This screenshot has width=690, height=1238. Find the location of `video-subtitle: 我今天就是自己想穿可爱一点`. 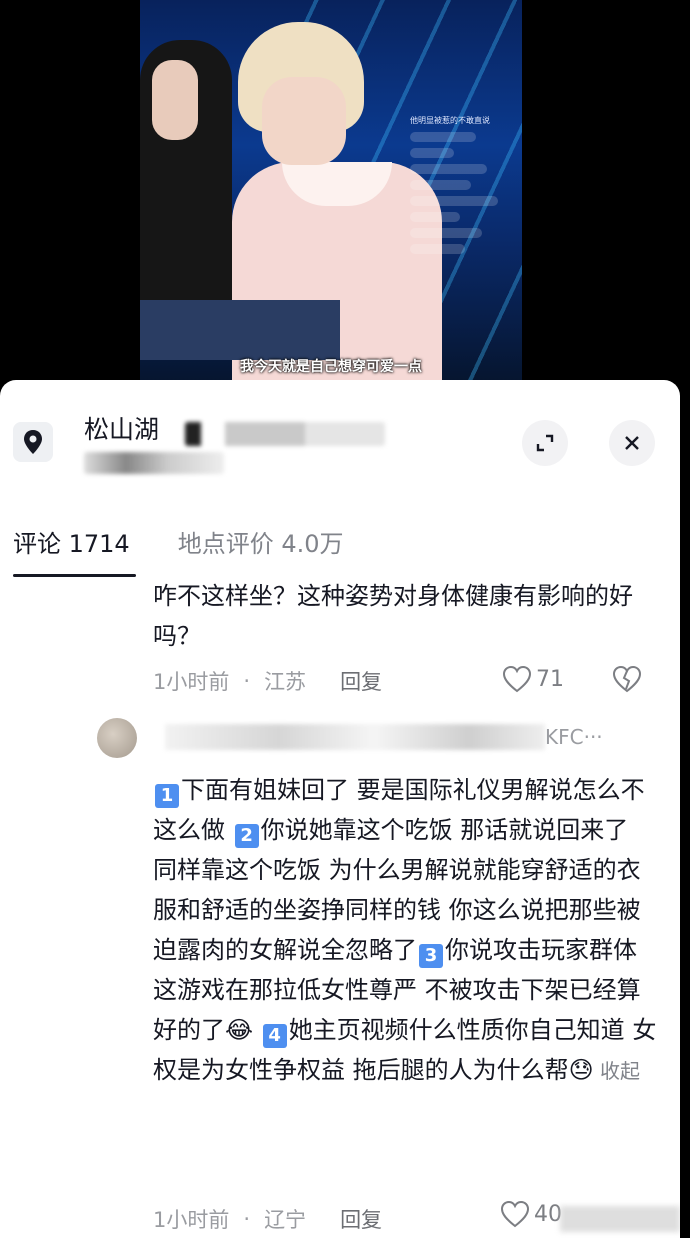

video-subtitle: 我今天就是自己想穿可爱一点 is located at coordinates (331, 367).